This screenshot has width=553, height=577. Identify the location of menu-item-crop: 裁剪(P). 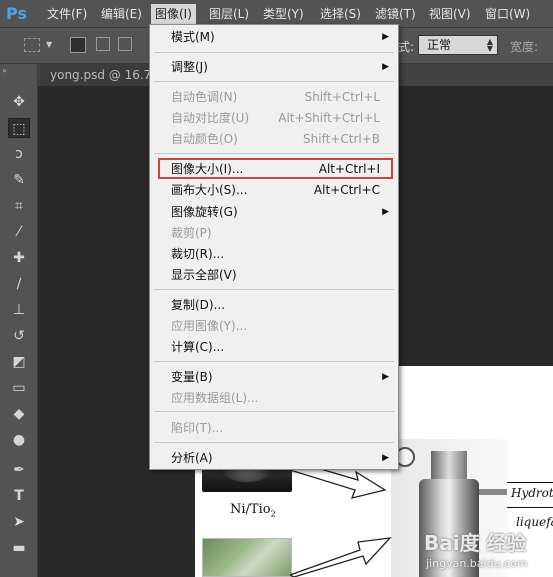
(191, 233).